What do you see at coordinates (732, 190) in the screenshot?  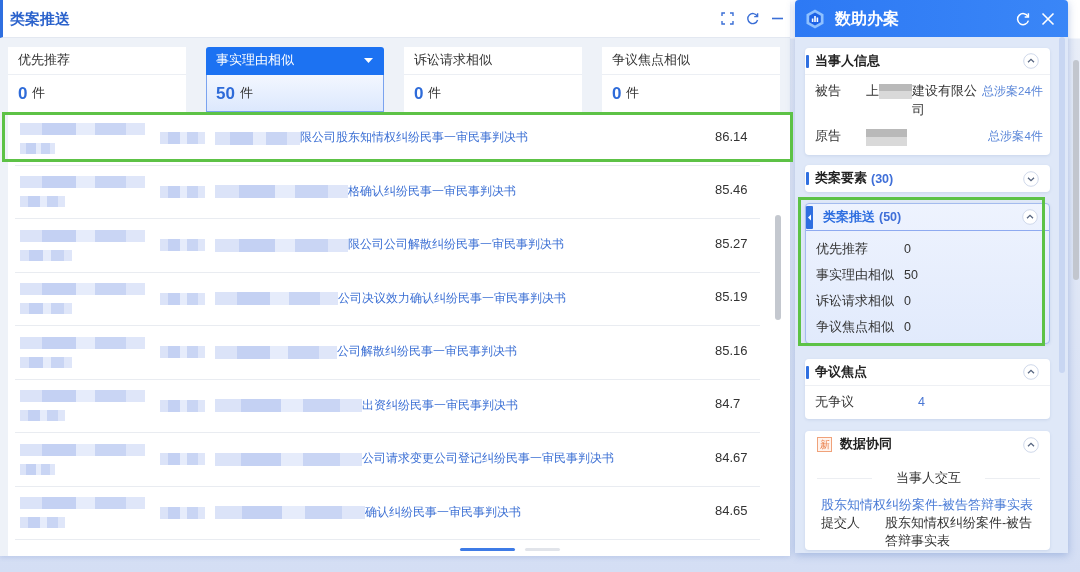 I see `similarity-score: 85.46` at bounding box center [732, 190].